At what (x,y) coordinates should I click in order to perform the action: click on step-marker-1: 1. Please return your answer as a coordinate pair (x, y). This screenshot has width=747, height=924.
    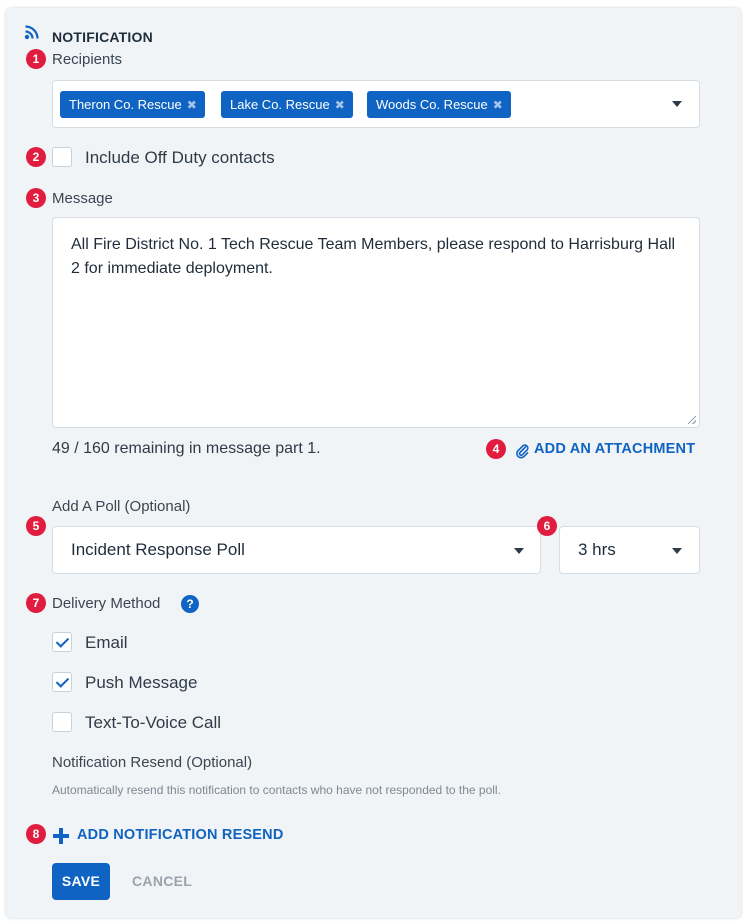
    Looking at the image, I should click on (36, 59).